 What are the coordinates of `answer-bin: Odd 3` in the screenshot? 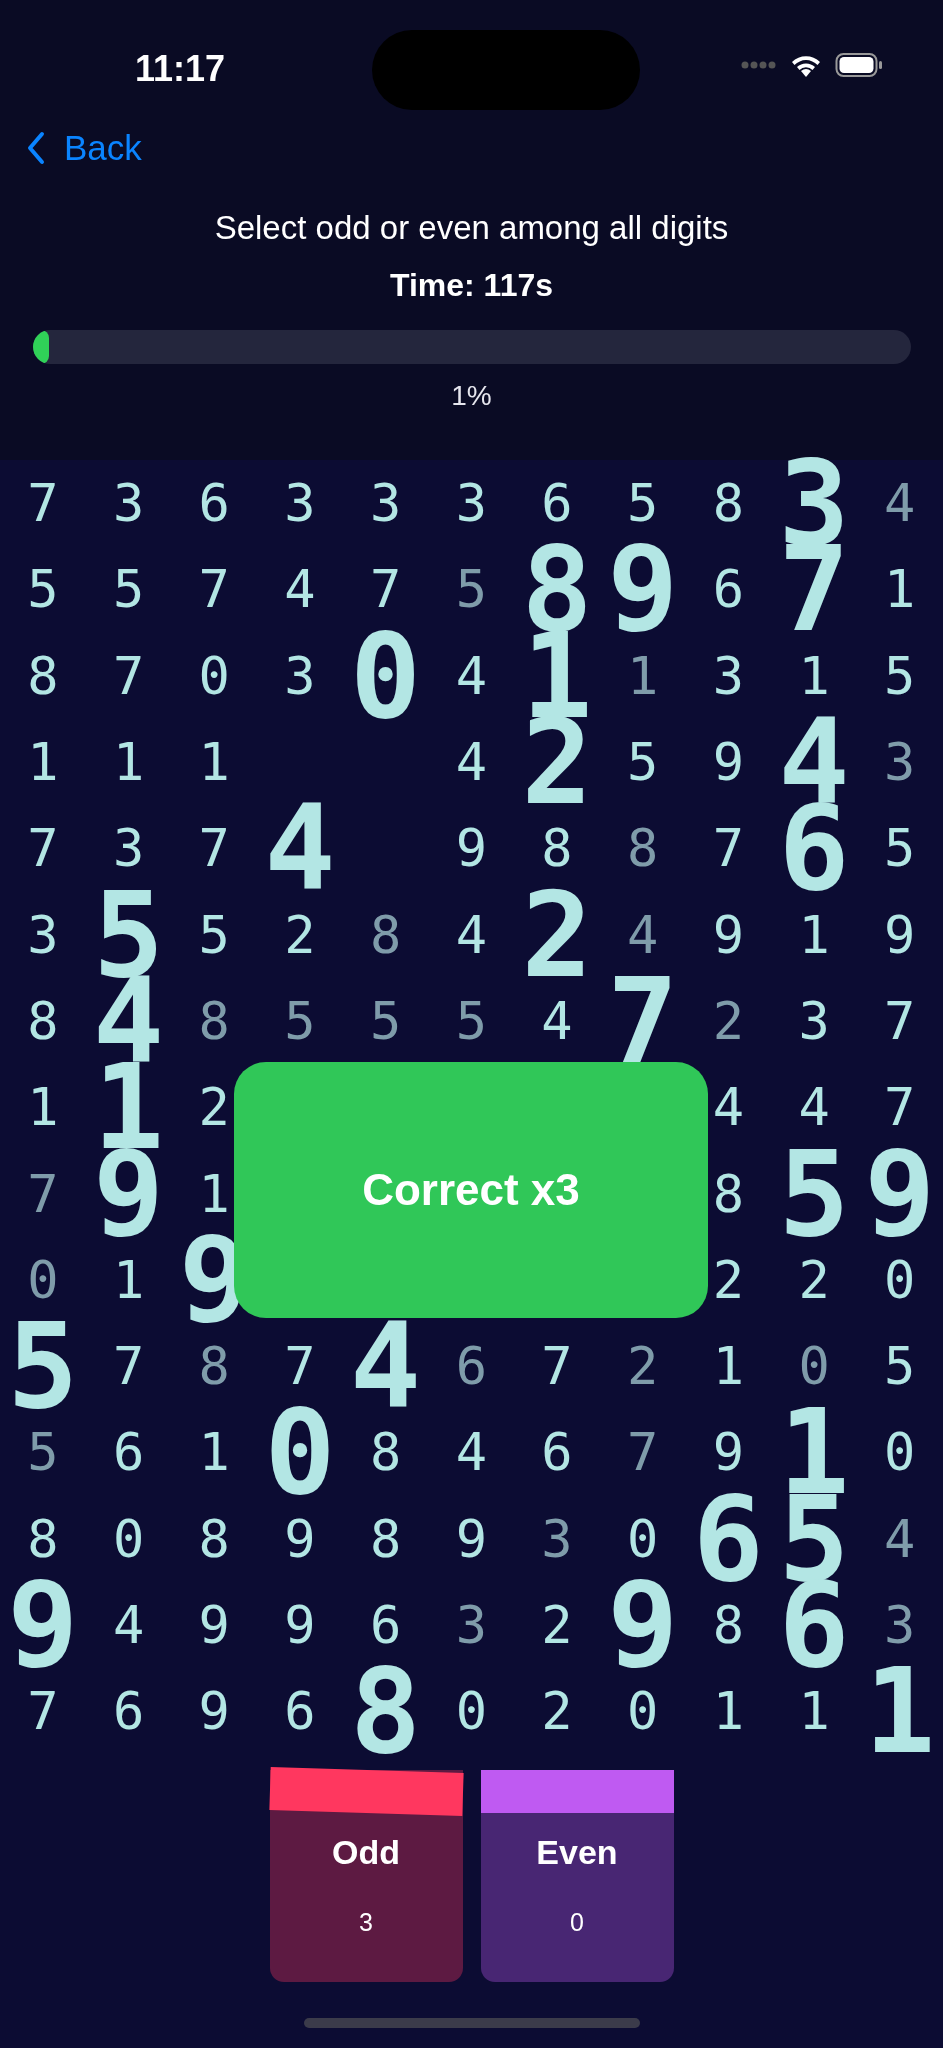 It's located at (366, 1876).